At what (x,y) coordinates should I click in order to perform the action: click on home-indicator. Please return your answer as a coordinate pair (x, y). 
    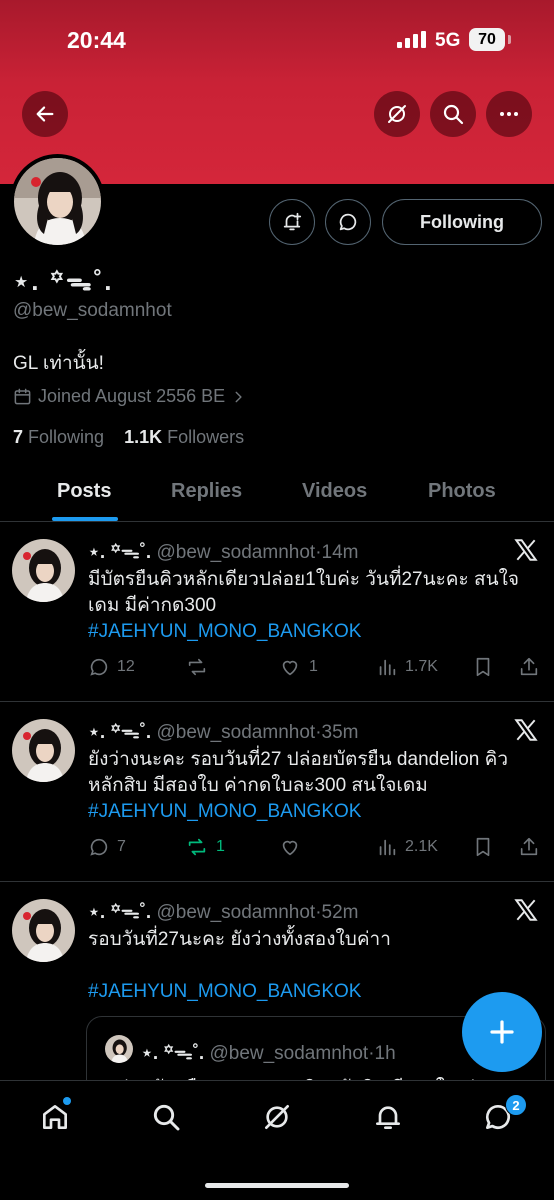
    Looking at the image, I should click on (277, 1185).